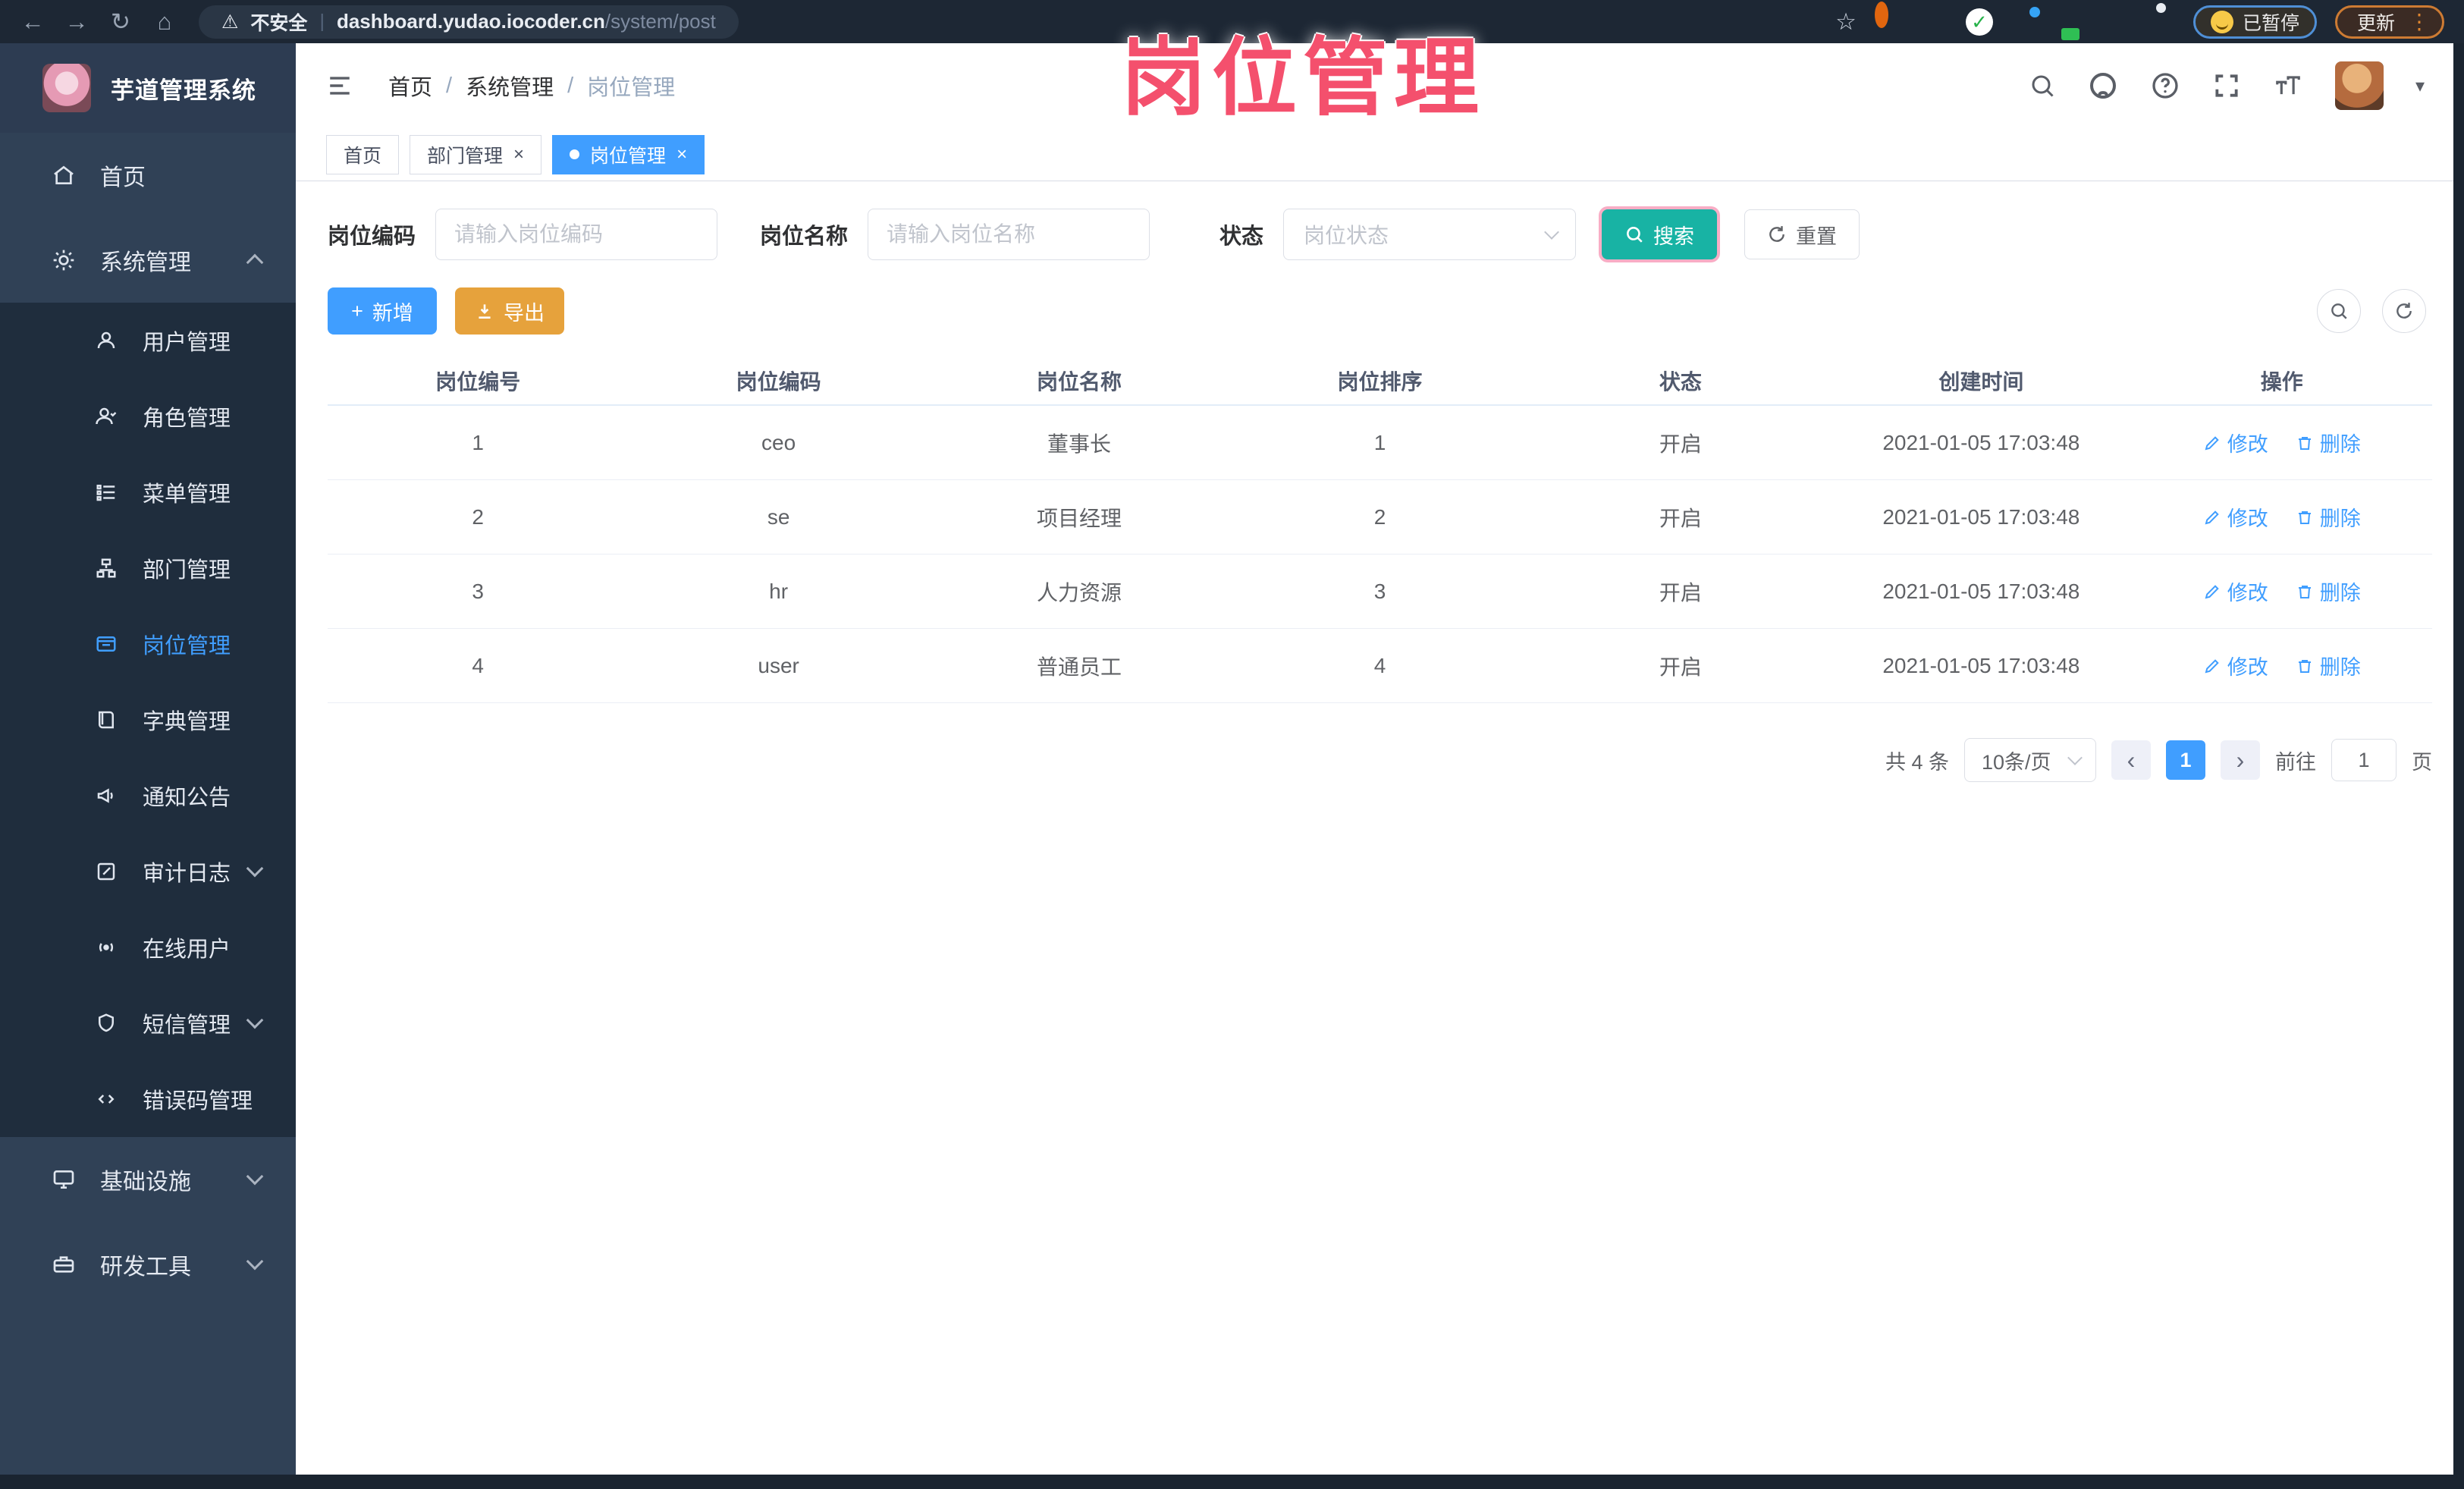 The width and height of the screenshot is (2464, 1489). What do you see at coordinates (148, 1264) in the screenshot?
I see `sidebar-item-dev-tools: 研发工具` at bounding box center [148, 1264].